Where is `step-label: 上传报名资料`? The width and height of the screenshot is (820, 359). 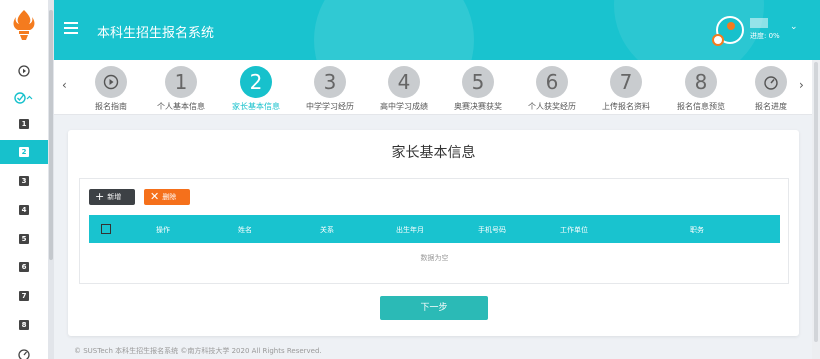 step-label: 上传报名资料 is located at coordinates (626, 106).